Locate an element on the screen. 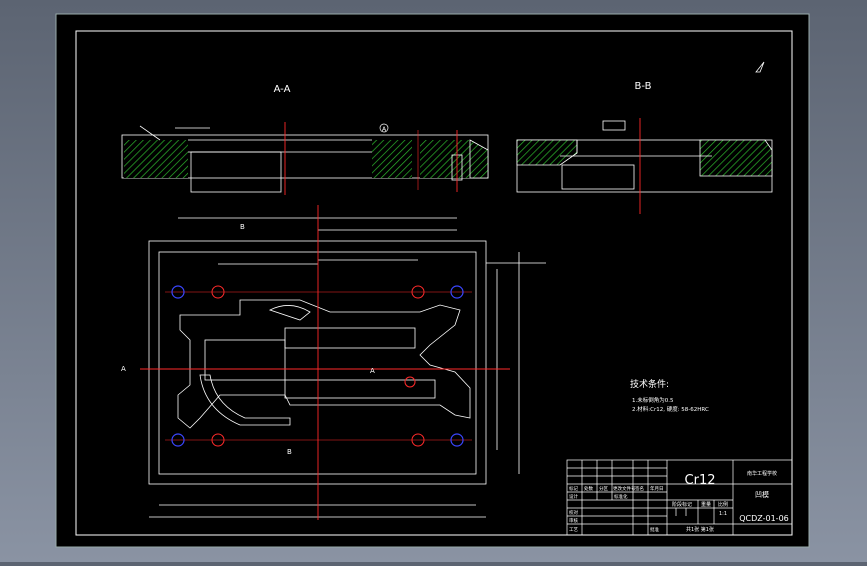 Image resolution: width=867 pixels, height=566 pixels. section-marker-b-top: B is located at coordinates (242, 227).